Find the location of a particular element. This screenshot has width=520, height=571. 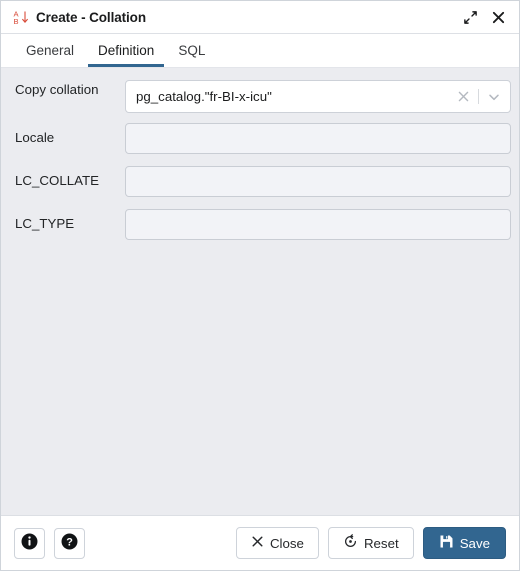

close-x-icon is located at coordinates (257, 543).